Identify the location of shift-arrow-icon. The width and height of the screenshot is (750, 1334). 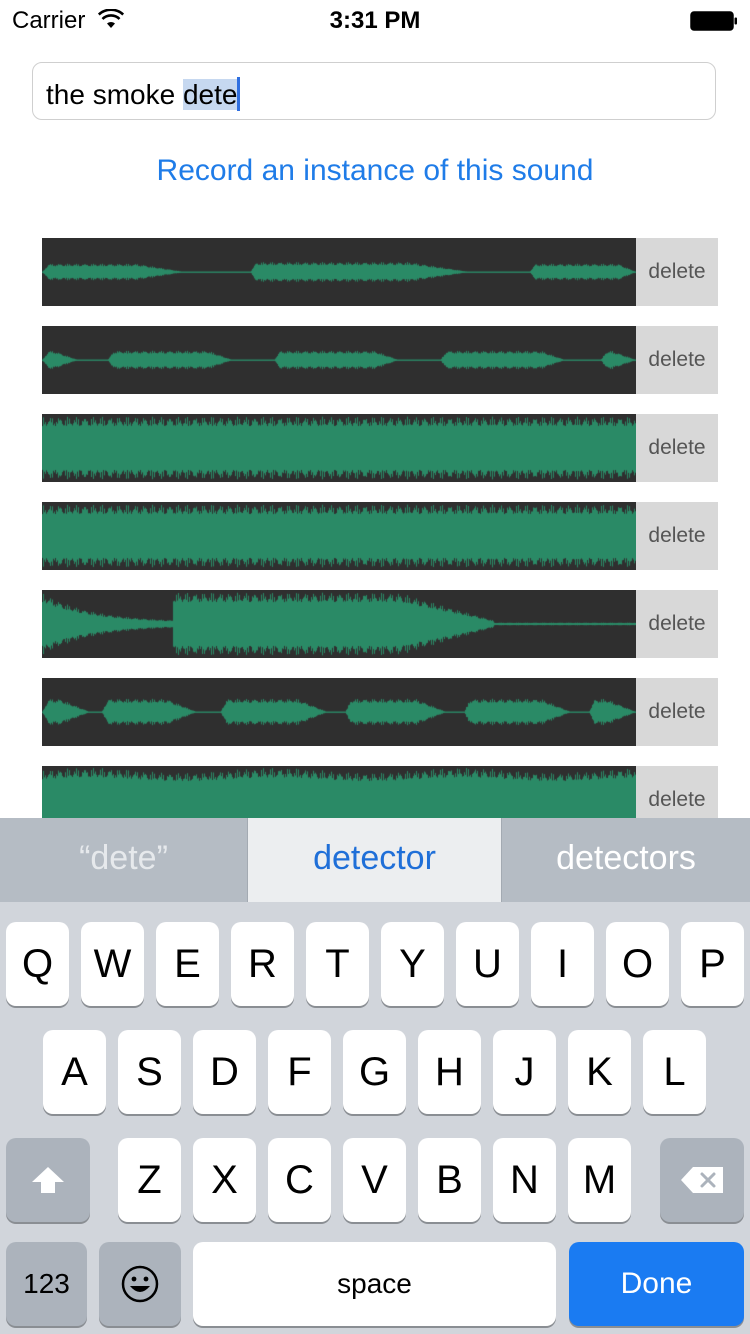
(48, 1180).